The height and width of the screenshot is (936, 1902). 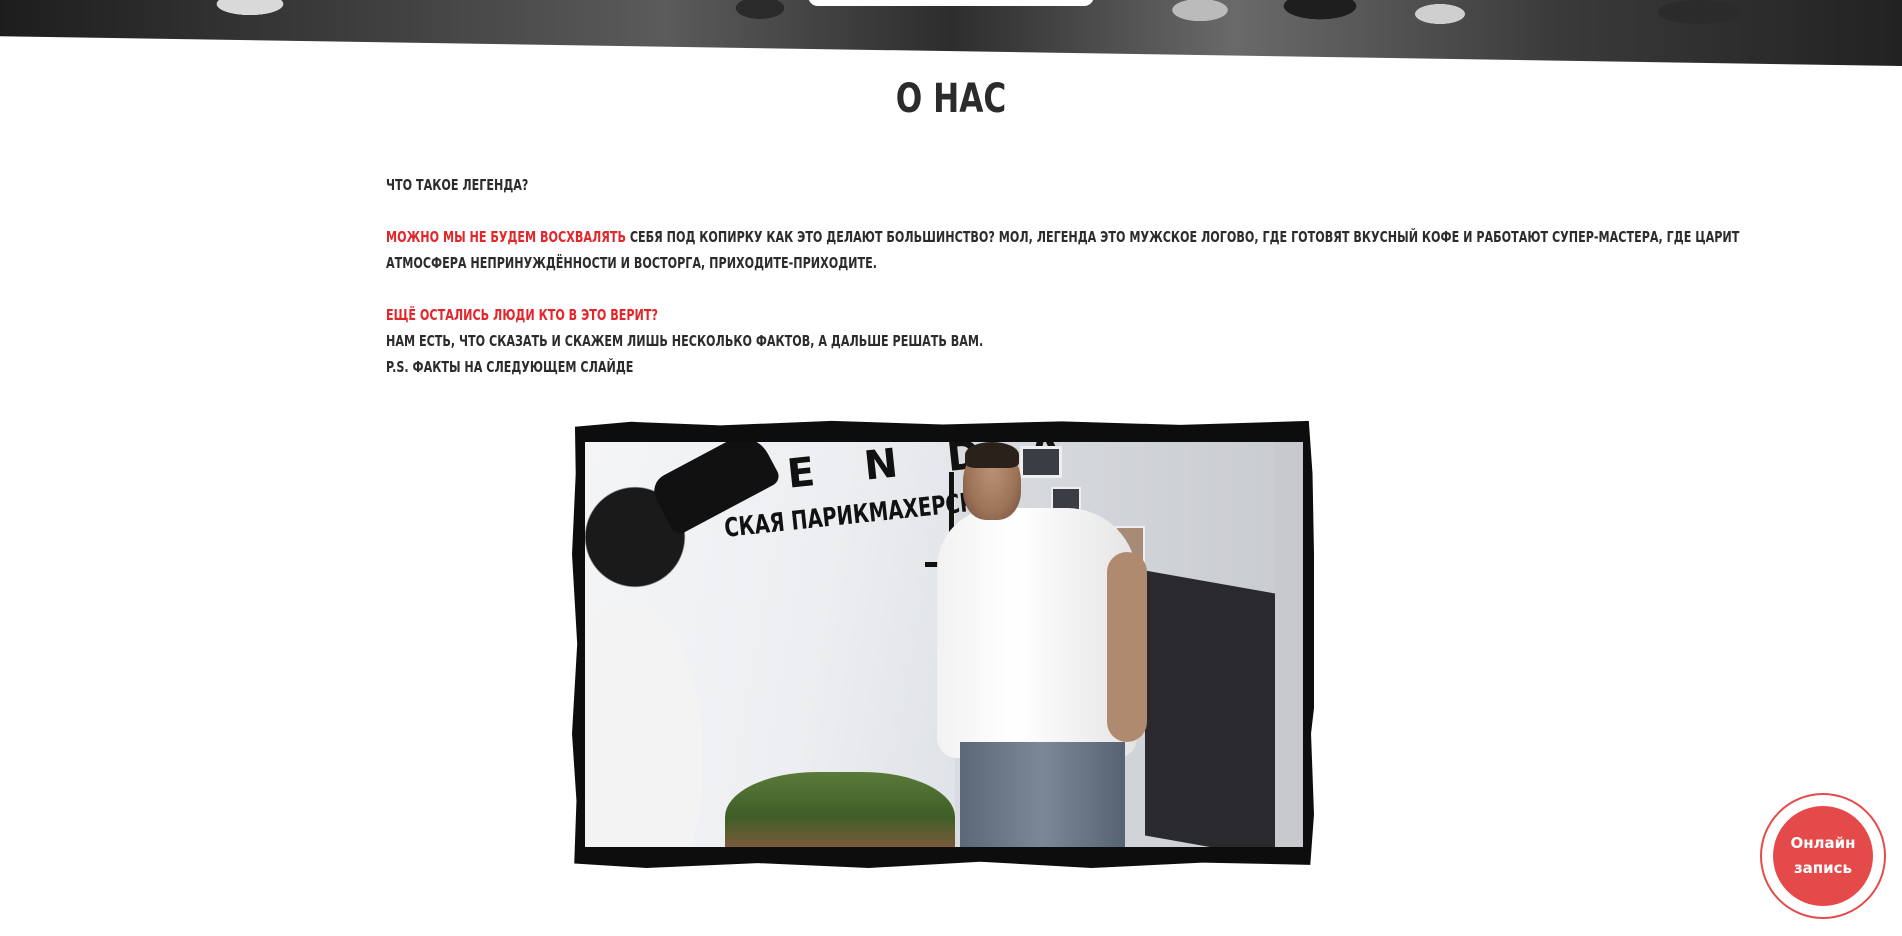 I want to click on hero-photo-strip, so click(x=951, y=33).